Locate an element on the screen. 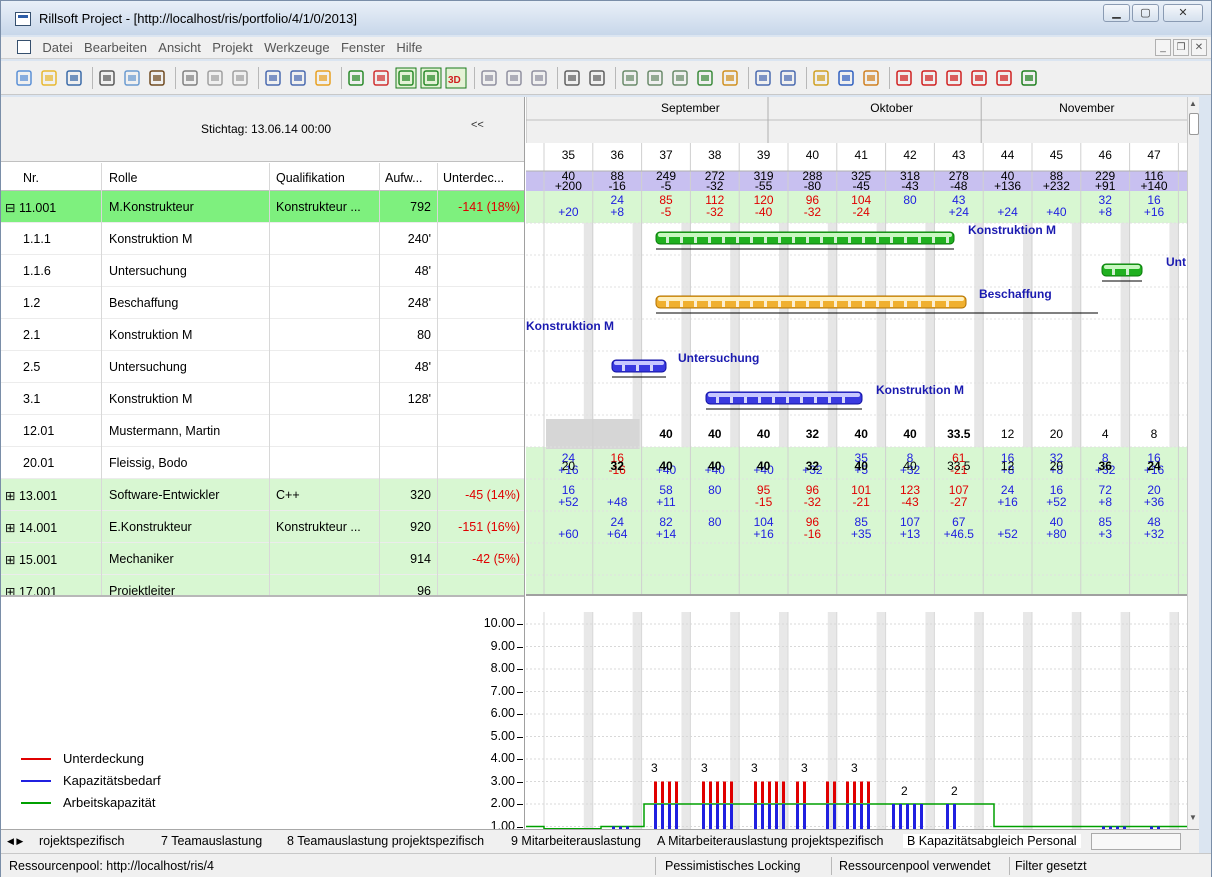  scroll-thumb is located at coordinates (1194, 124).